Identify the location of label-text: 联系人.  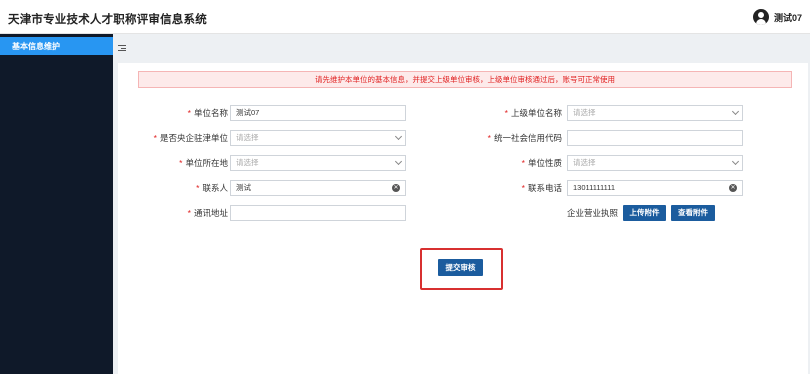
(215, 188).